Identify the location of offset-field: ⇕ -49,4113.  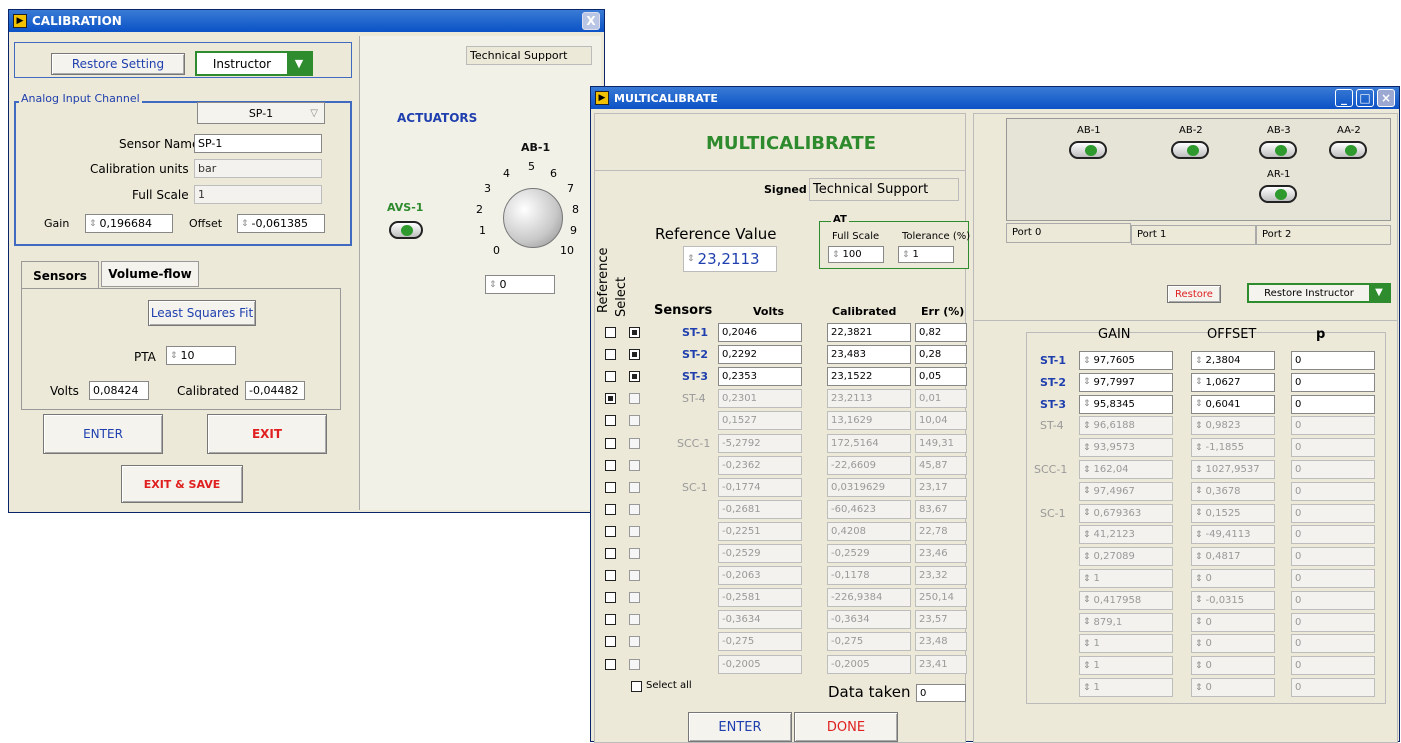
(1233, 535).